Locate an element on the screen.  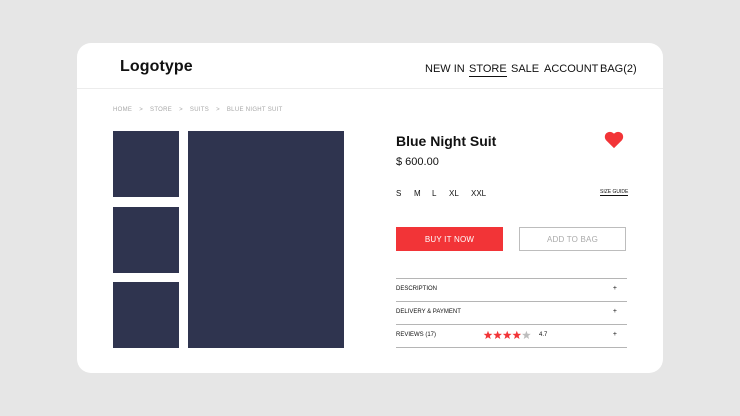
divider is located at coordinates (511, 347).